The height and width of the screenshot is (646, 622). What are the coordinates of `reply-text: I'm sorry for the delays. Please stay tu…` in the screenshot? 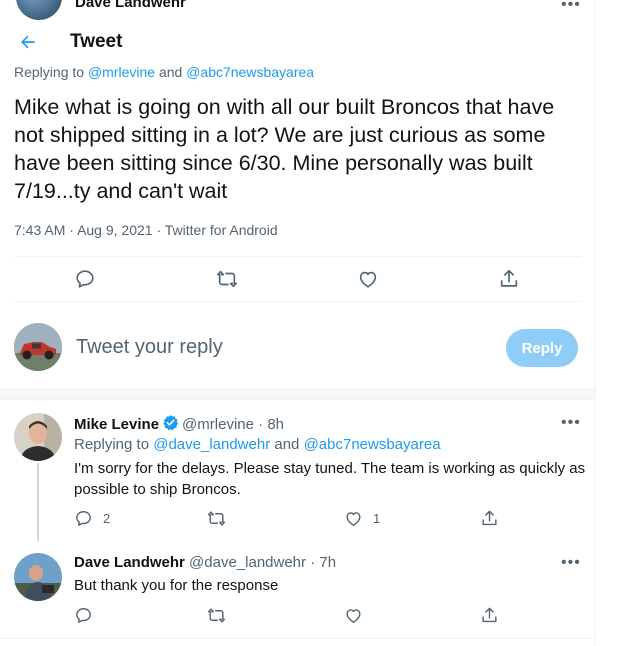 It's located at (330, 479).